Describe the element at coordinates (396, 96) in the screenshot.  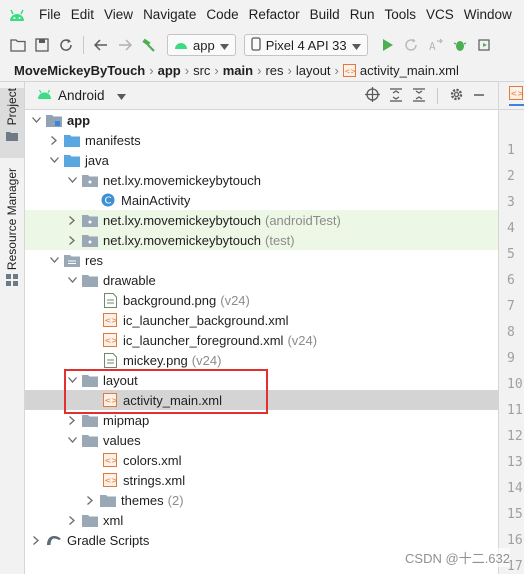
I see `expand-all-icon` at that location.